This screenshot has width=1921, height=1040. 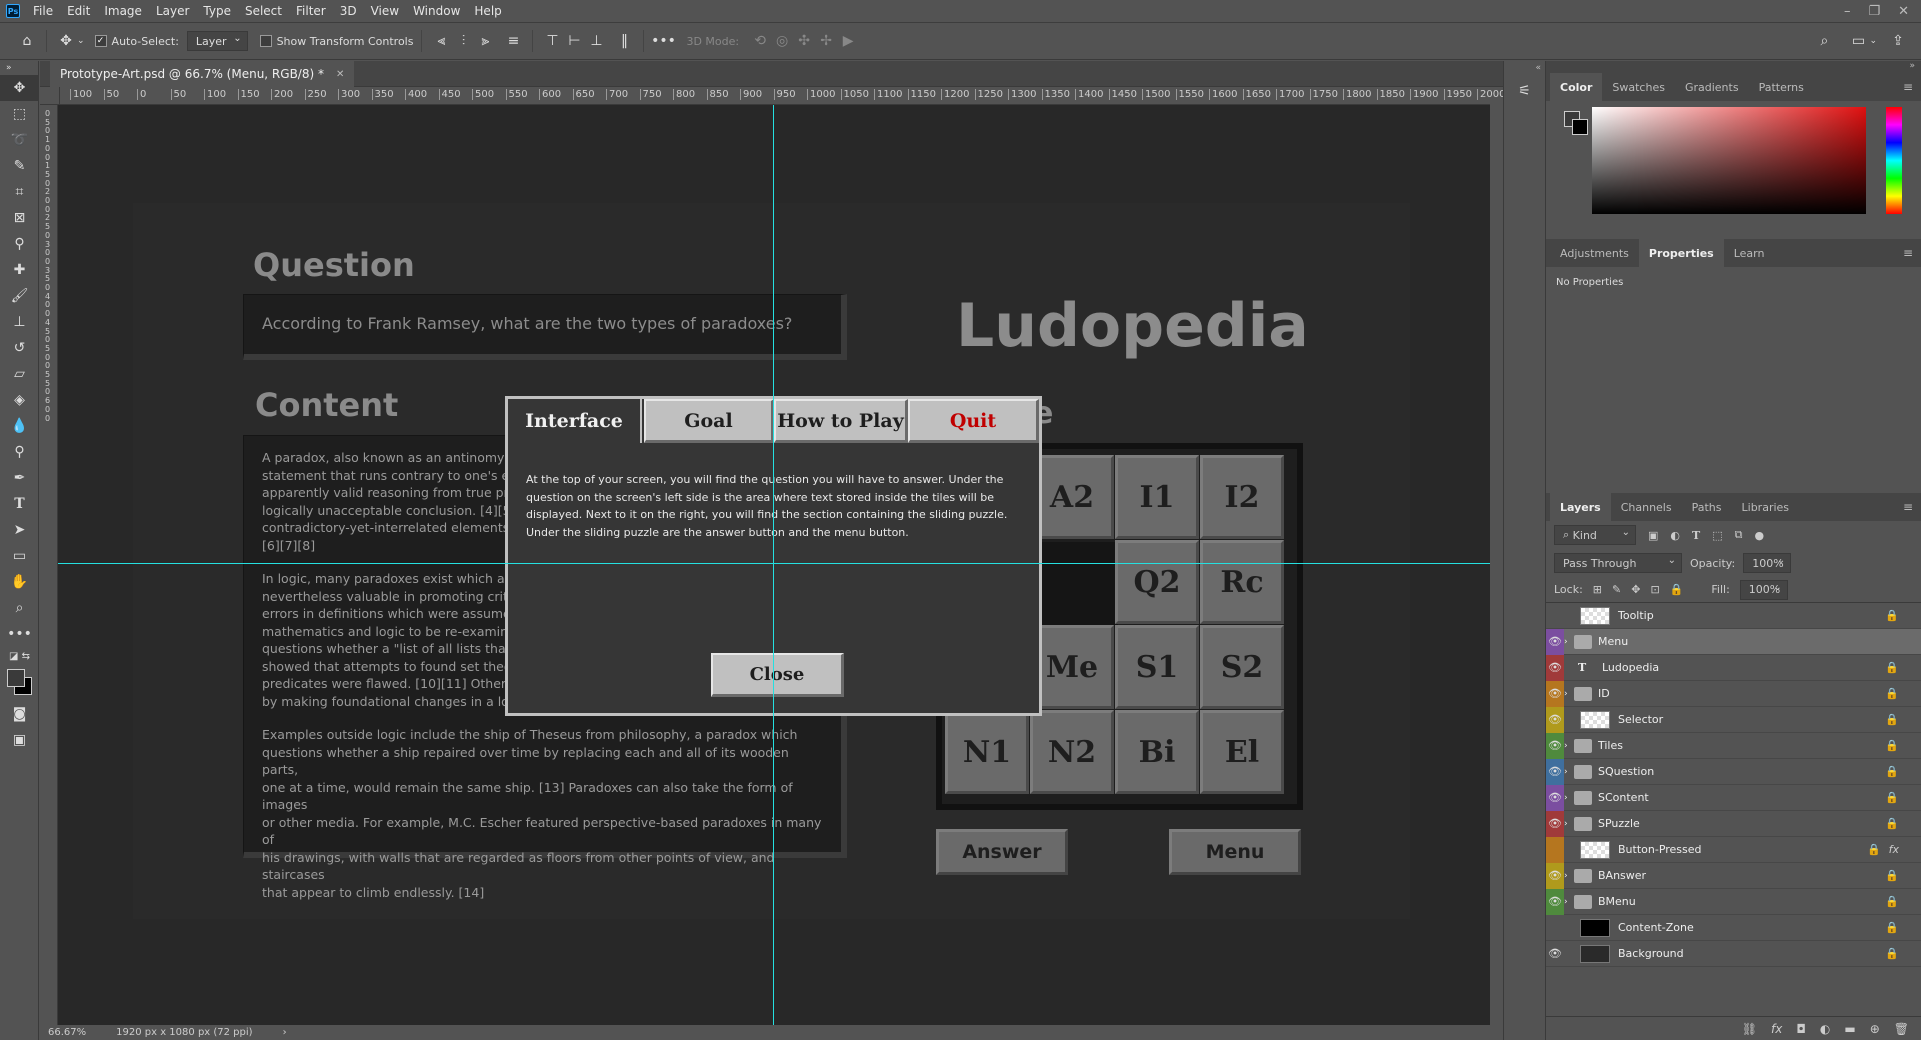 What do you see at coordinates (1781, 87) in the screenshot?
I see `tab-patterns: Patterns` at bounding box center [1781, 87].